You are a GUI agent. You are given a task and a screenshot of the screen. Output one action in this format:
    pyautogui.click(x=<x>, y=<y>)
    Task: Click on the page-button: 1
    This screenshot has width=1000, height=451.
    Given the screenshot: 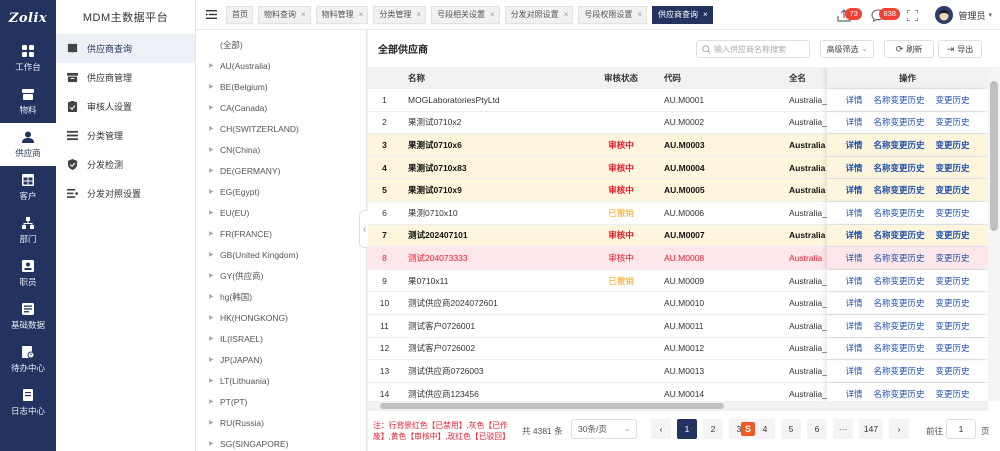 What is the action you would take?
    pyautogui.click(x=687, y=429)
    